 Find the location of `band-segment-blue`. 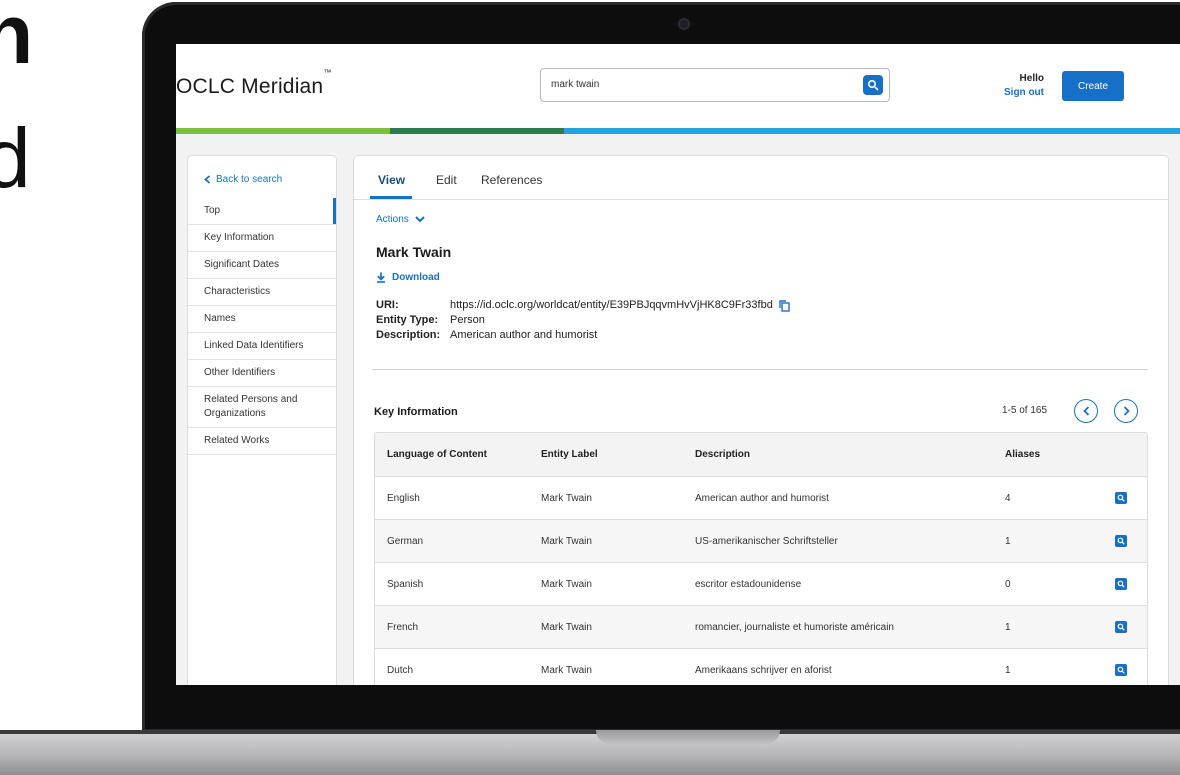

band-segment-blue is located at coordinates (872, 131).